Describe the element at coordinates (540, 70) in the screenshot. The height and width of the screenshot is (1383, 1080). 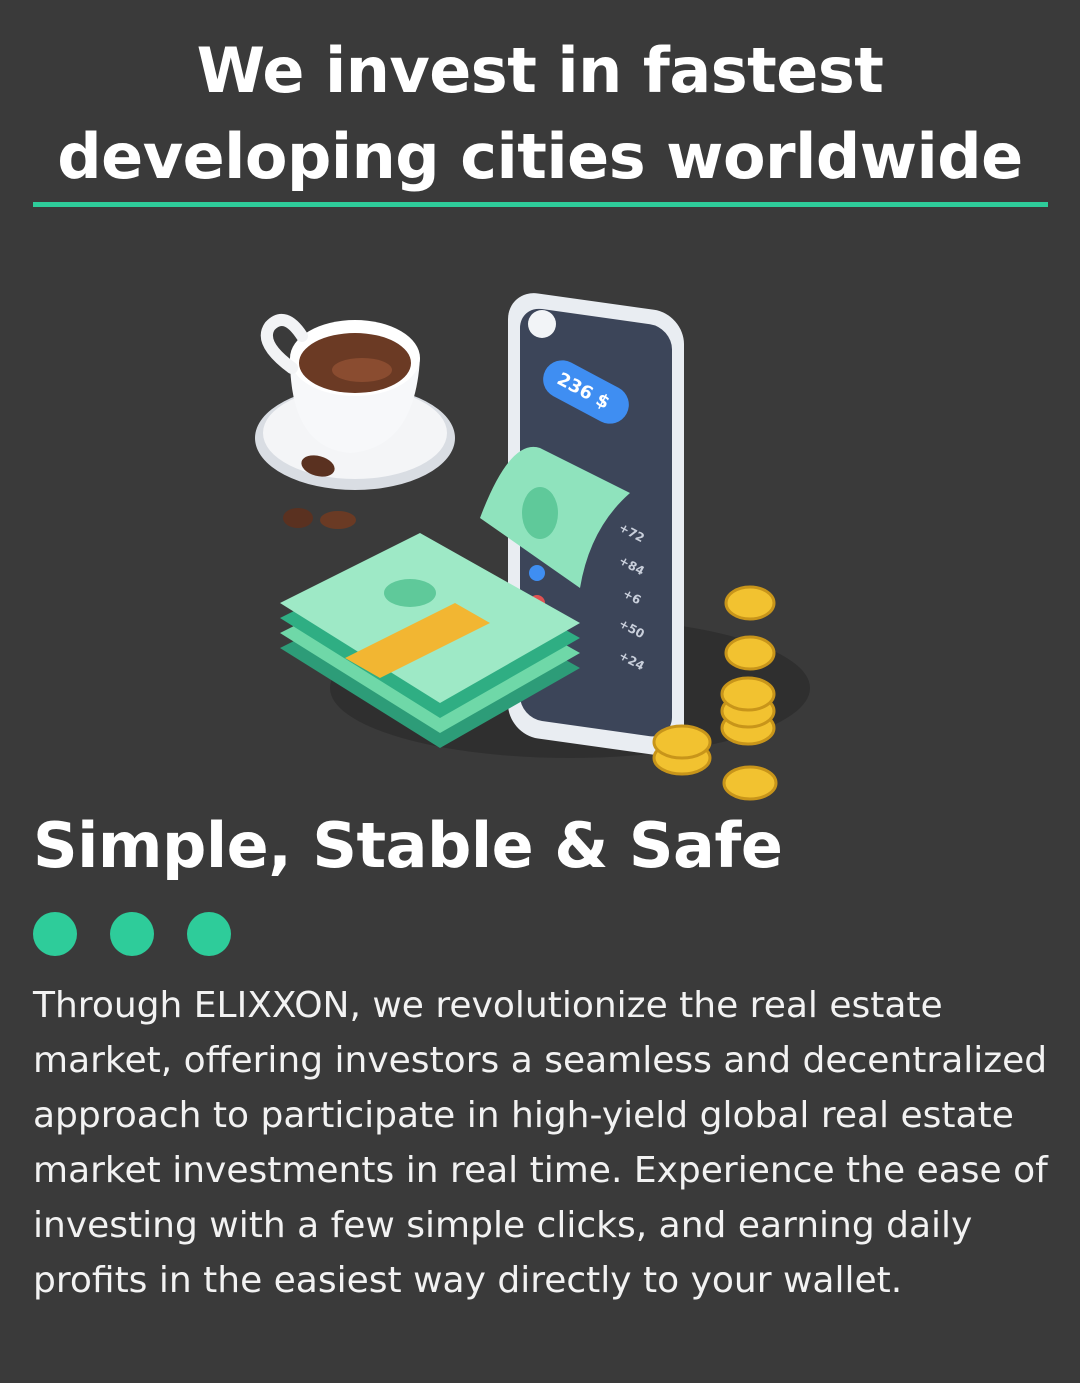
I see `page-title-line-1: We invest in fastest` at that location.